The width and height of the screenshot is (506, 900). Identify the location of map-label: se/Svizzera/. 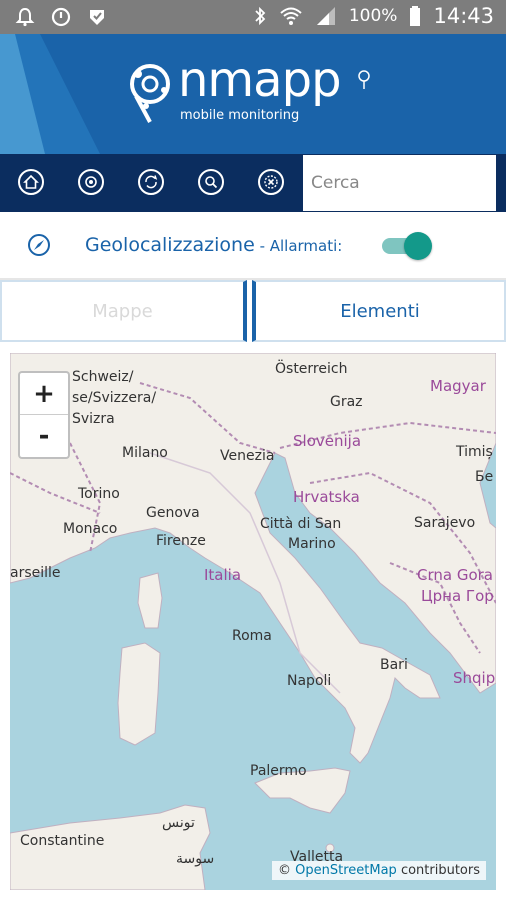
(114, 398).